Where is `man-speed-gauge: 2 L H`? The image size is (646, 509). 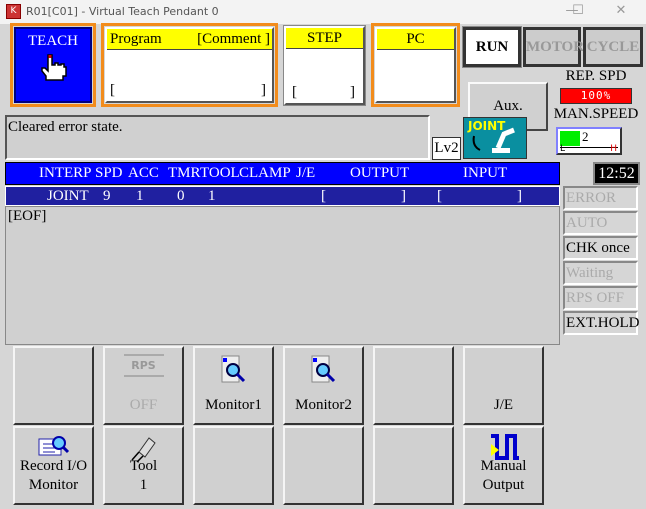 man-speed-gauge: 2 L H is located at coordinates (589, 141).